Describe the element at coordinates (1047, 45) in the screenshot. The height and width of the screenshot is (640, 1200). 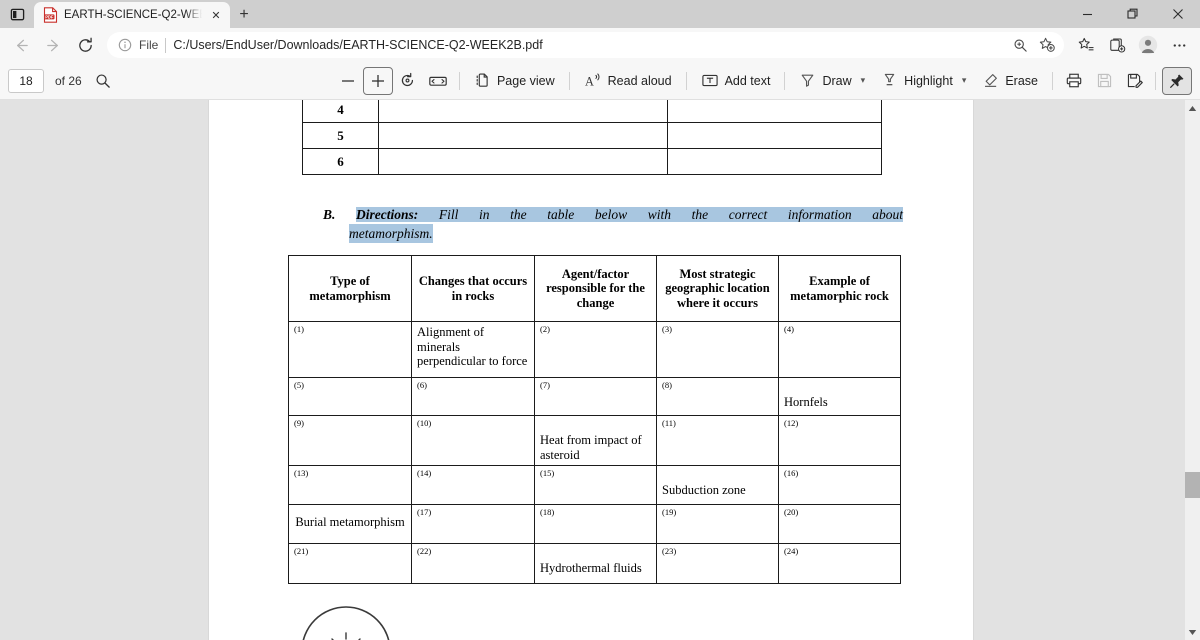
I see `add-favorite-icon` at that location.